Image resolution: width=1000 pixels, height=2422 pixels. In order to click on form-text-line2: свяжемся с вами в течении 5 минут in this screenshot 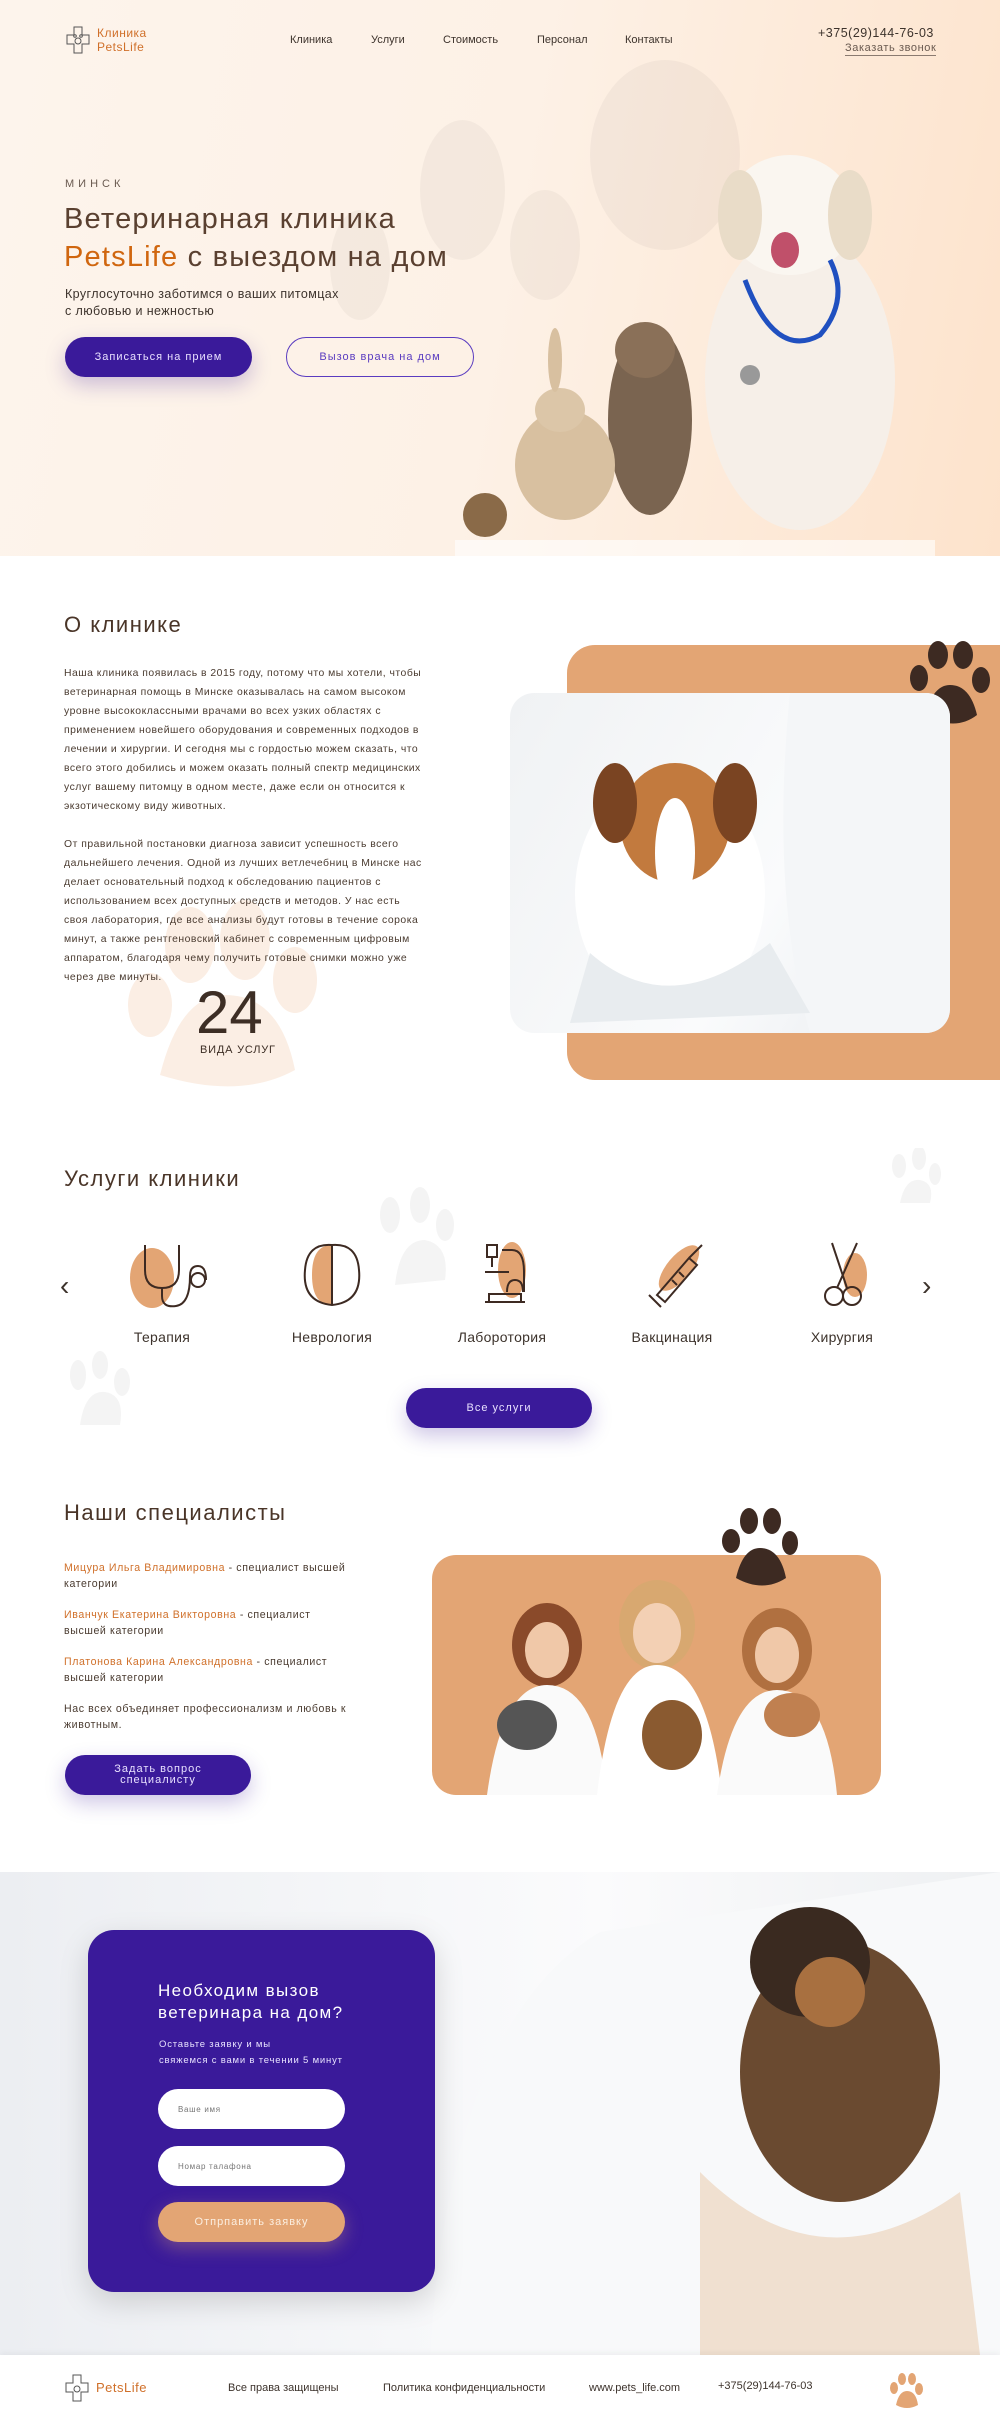, I will do `click(251, 2060)`.